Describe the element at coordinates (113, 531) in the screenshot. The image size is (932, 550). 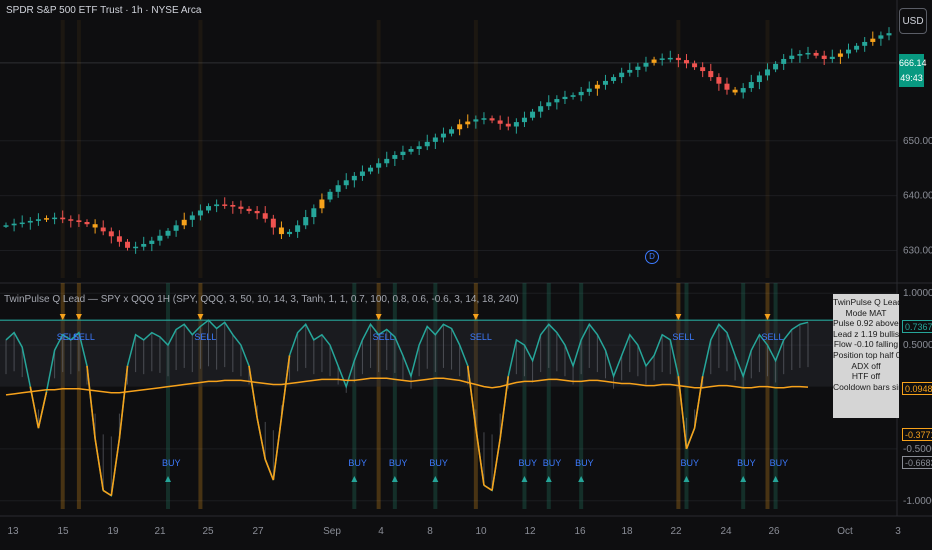
I see `time-axis-label: 19` at that location.